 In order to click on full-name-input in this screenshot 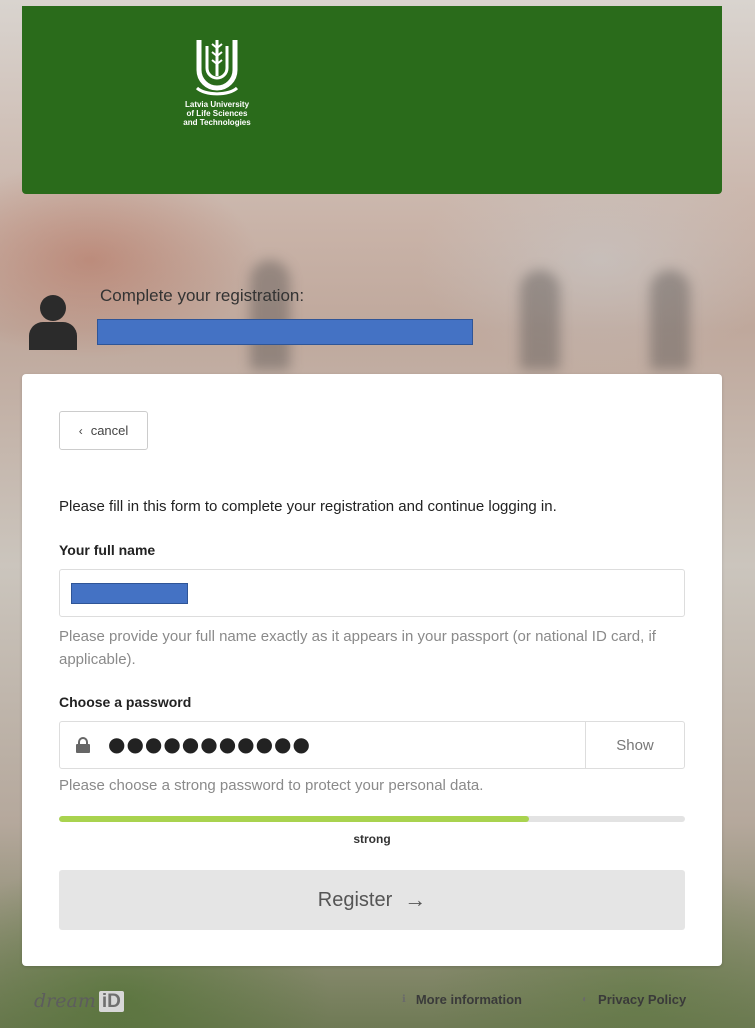, I will do `click(372, 593)`.